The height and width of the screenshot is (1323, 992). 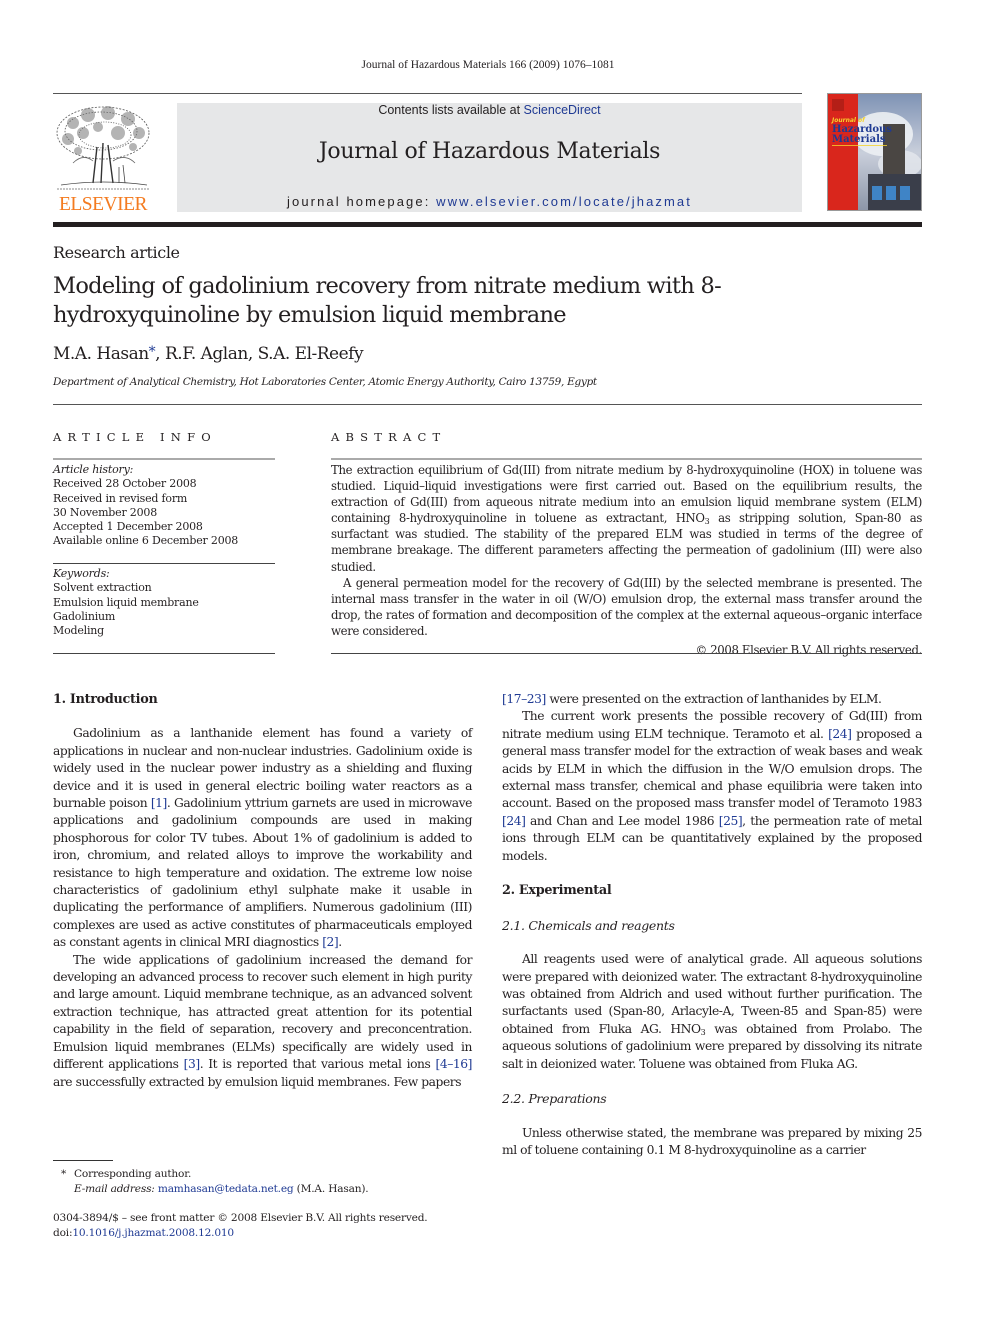 I want to click on author-name: R.F. Aglan, so click(x=206, y=354).